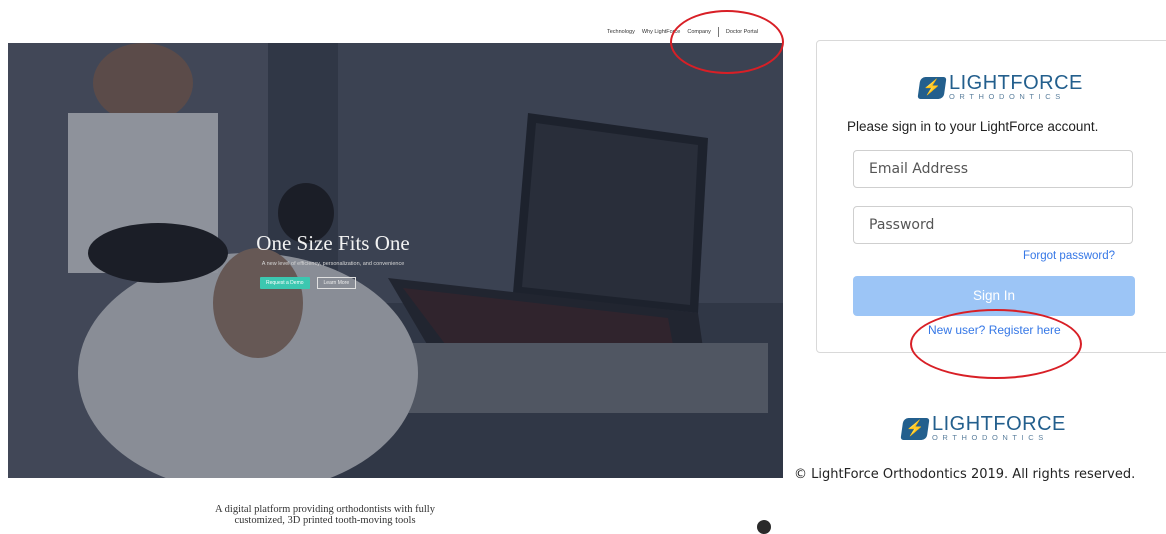 The height and width of the screenshot is (534, 1166). Describe the element at coordinates (1069, 256) in the screenshot. I see `forgot-password-link: Forgot password?` at that location.